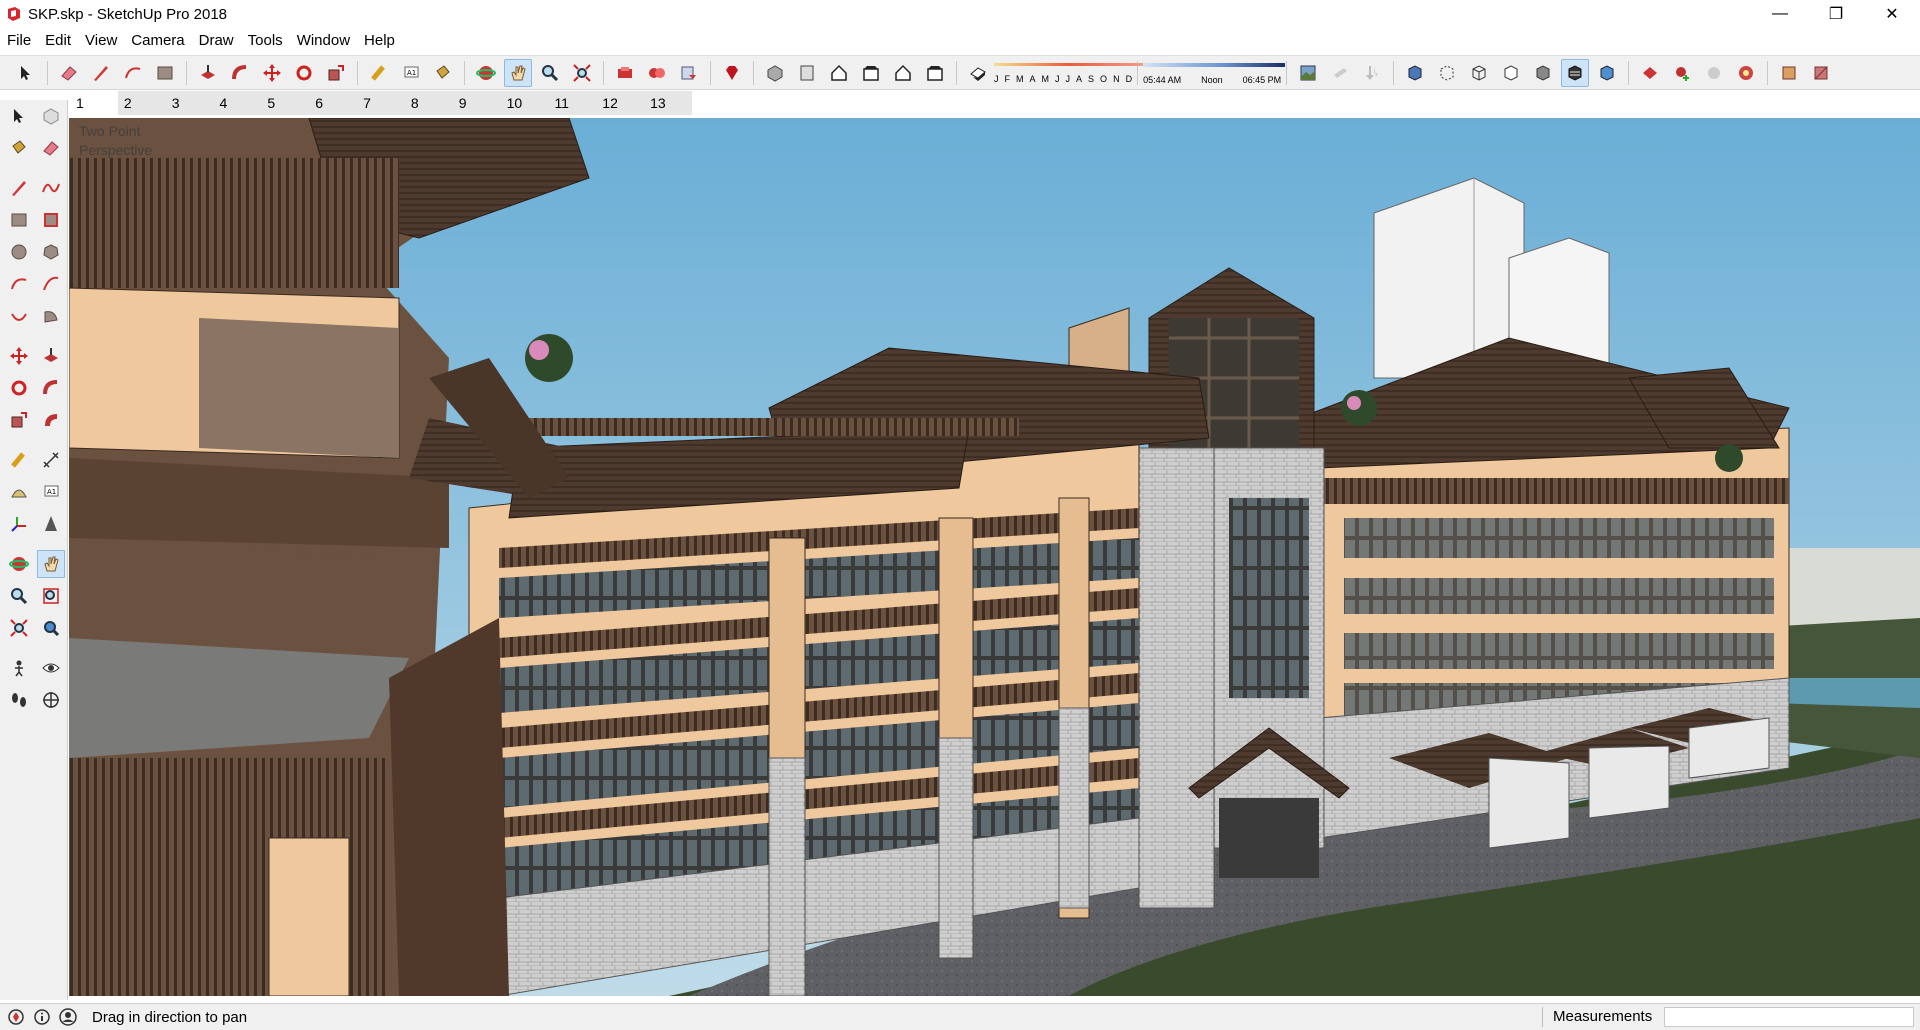  I want to click on scene-tab: 4, so click(238, 103).